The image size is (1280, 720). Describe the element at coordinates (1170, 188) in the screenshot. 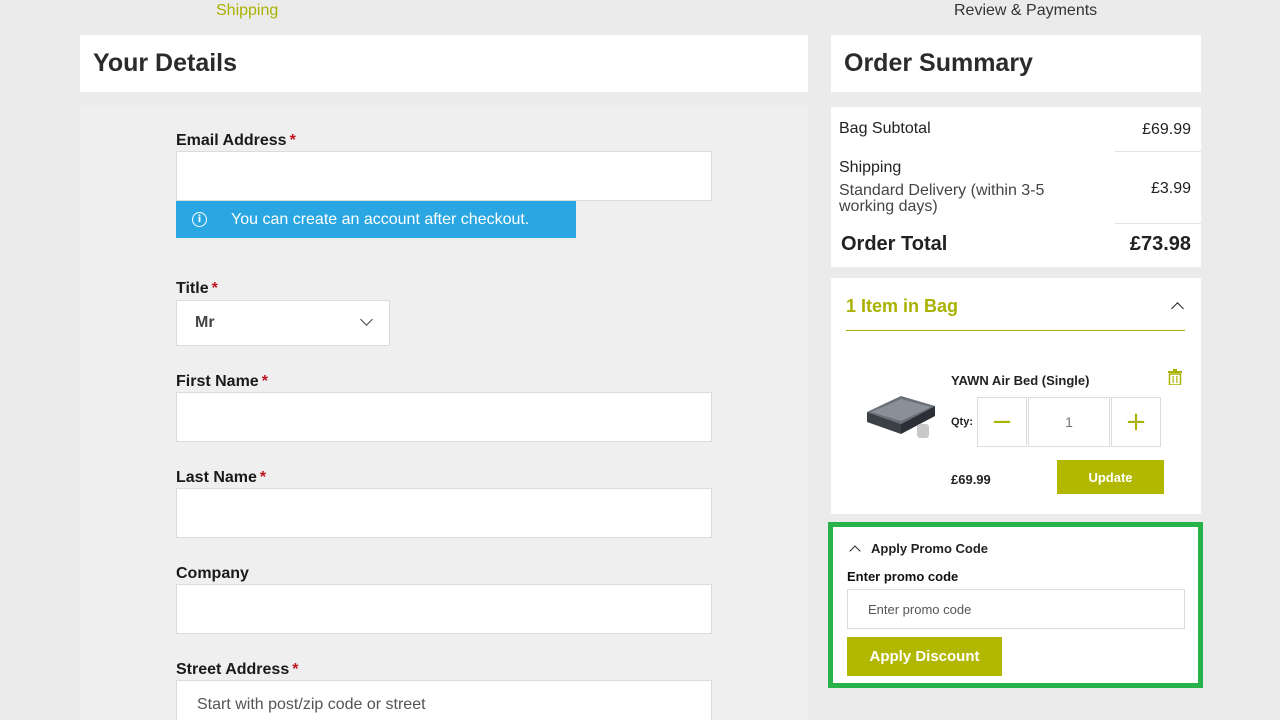

I see `shipping-value: £3.99` at that location.